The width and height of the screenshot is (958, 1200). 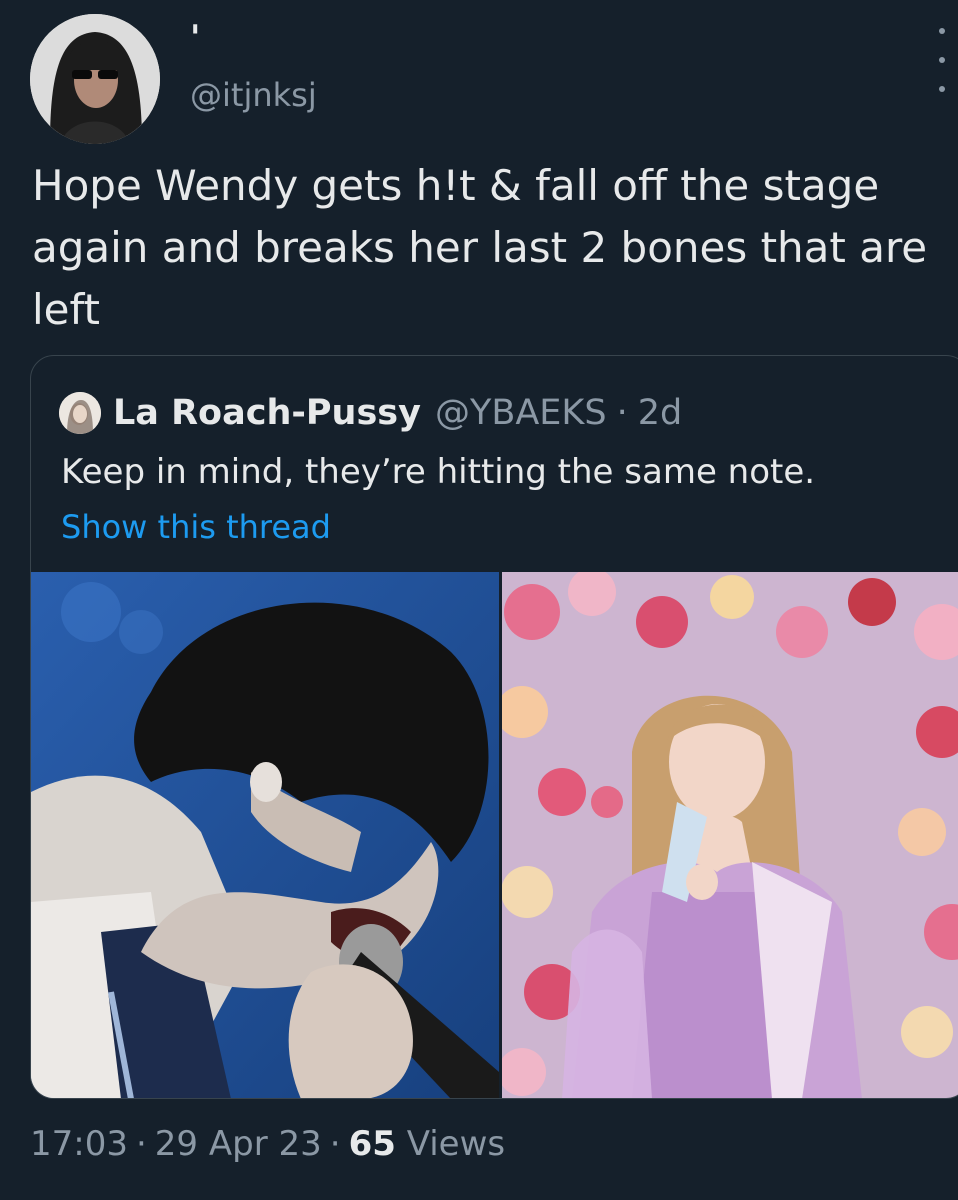 I want to click on more-vertical-icon, so click(x=942, y=60).